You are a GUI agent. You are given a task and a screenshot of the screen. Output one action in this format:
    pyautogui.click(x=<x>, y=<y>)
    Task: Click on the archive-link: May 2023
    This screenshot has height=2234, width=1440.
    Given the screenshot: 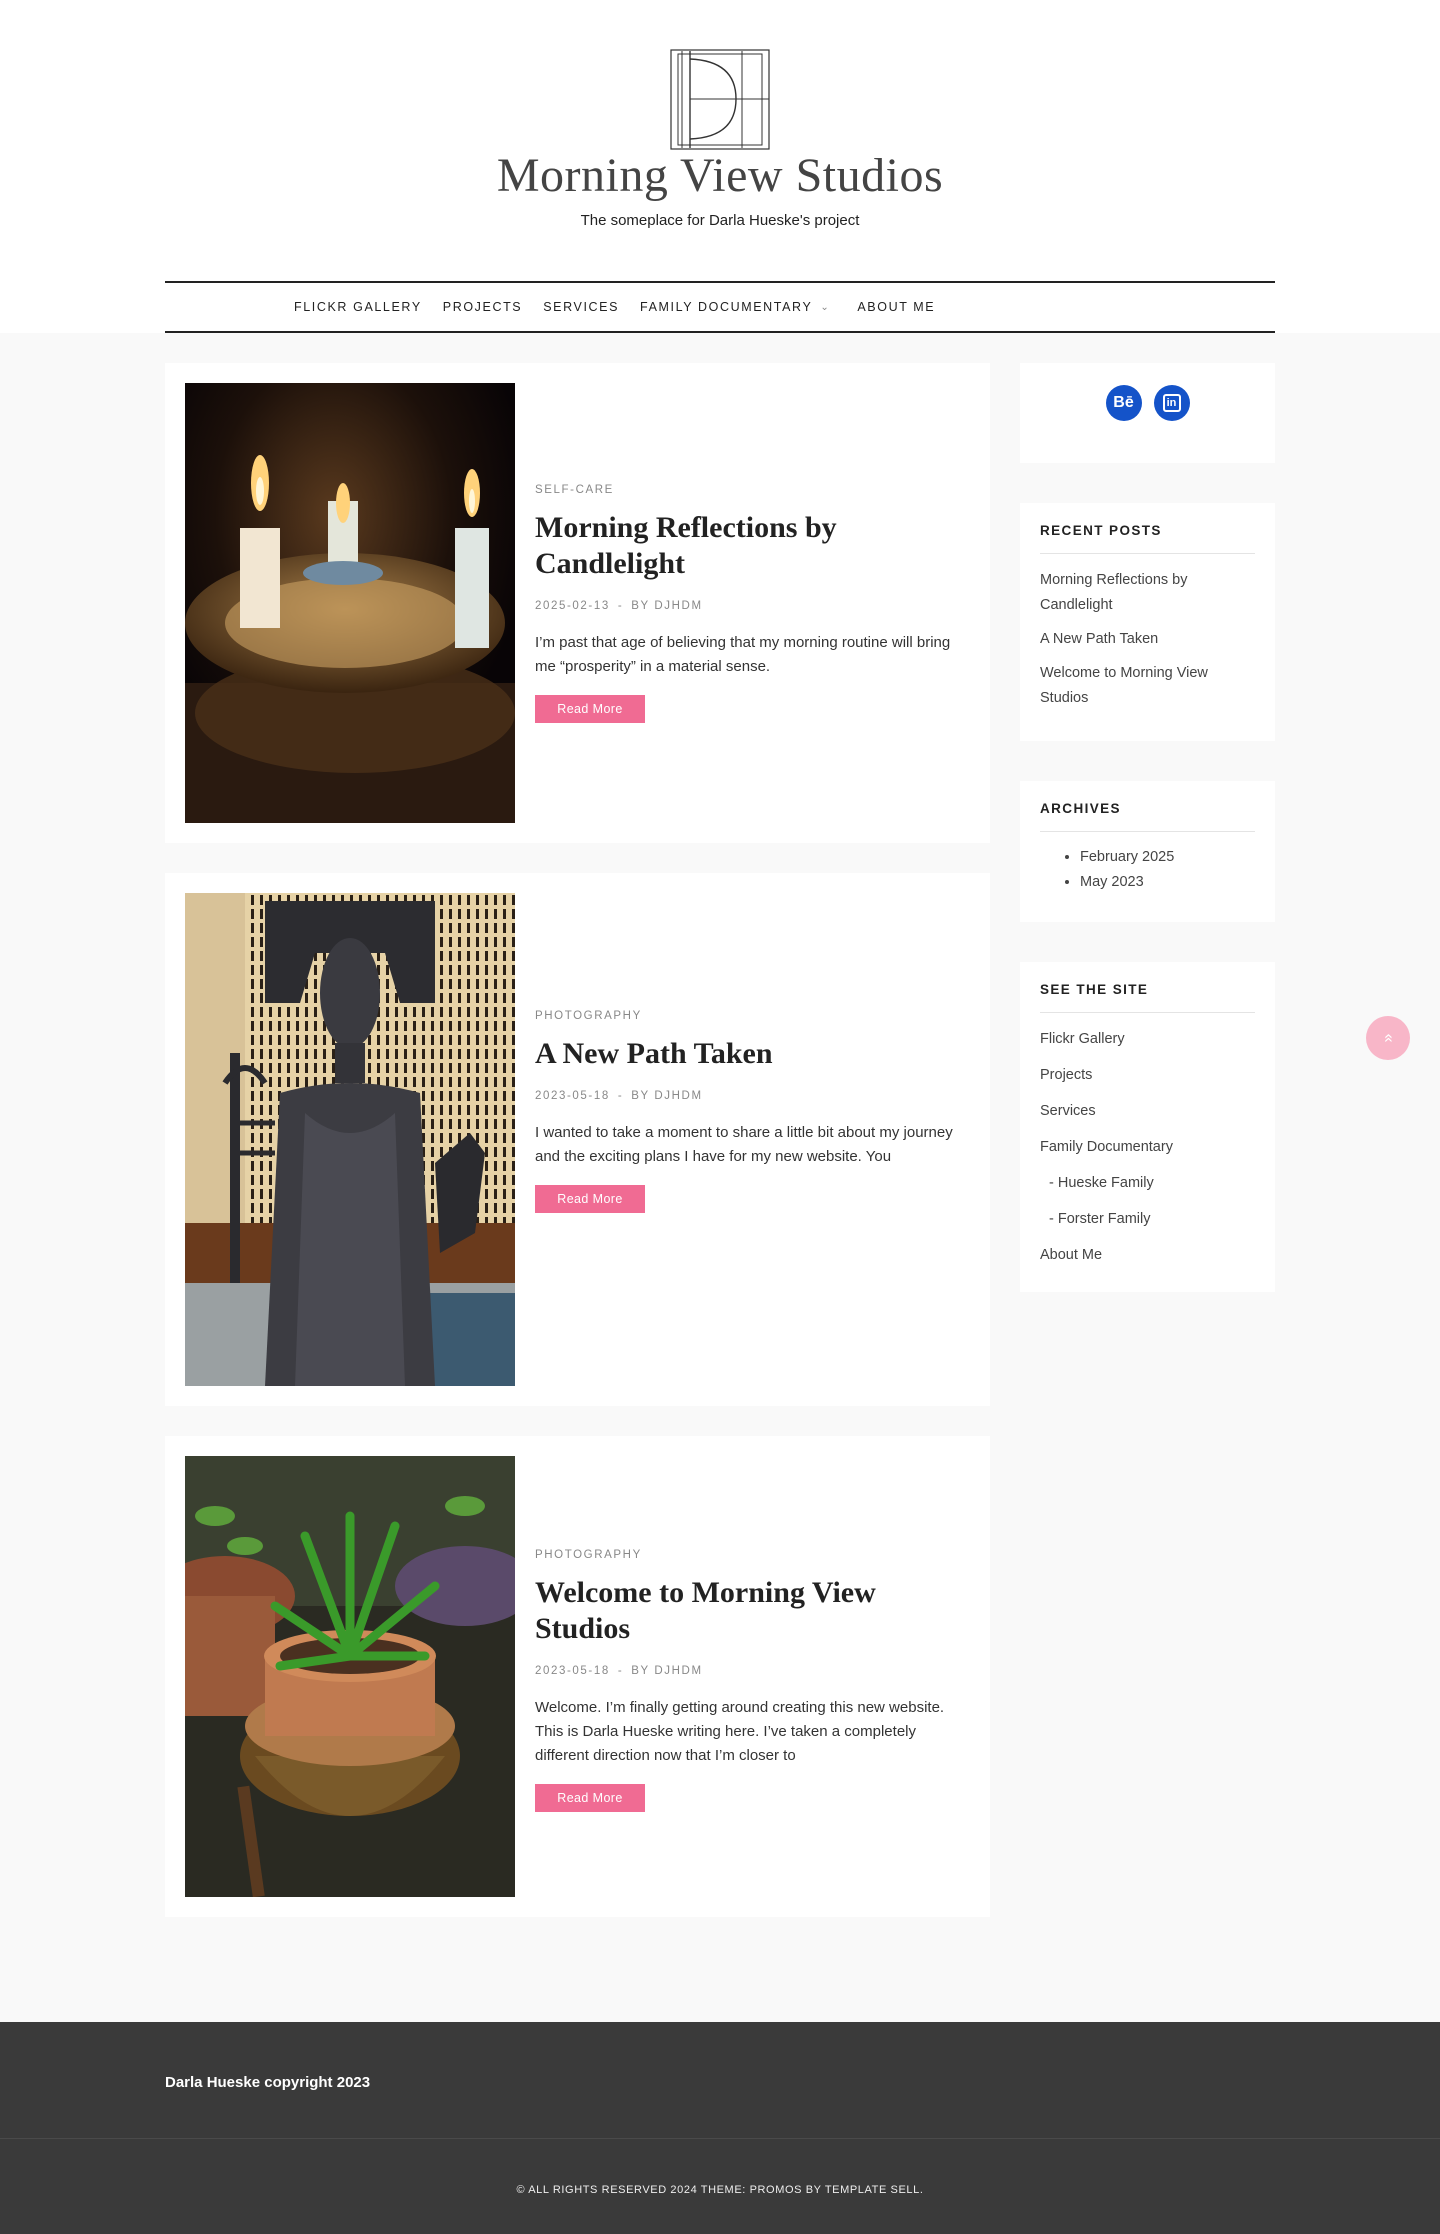 What is the action you would take?
    pyautogui.click(x=1167, y=882)
    